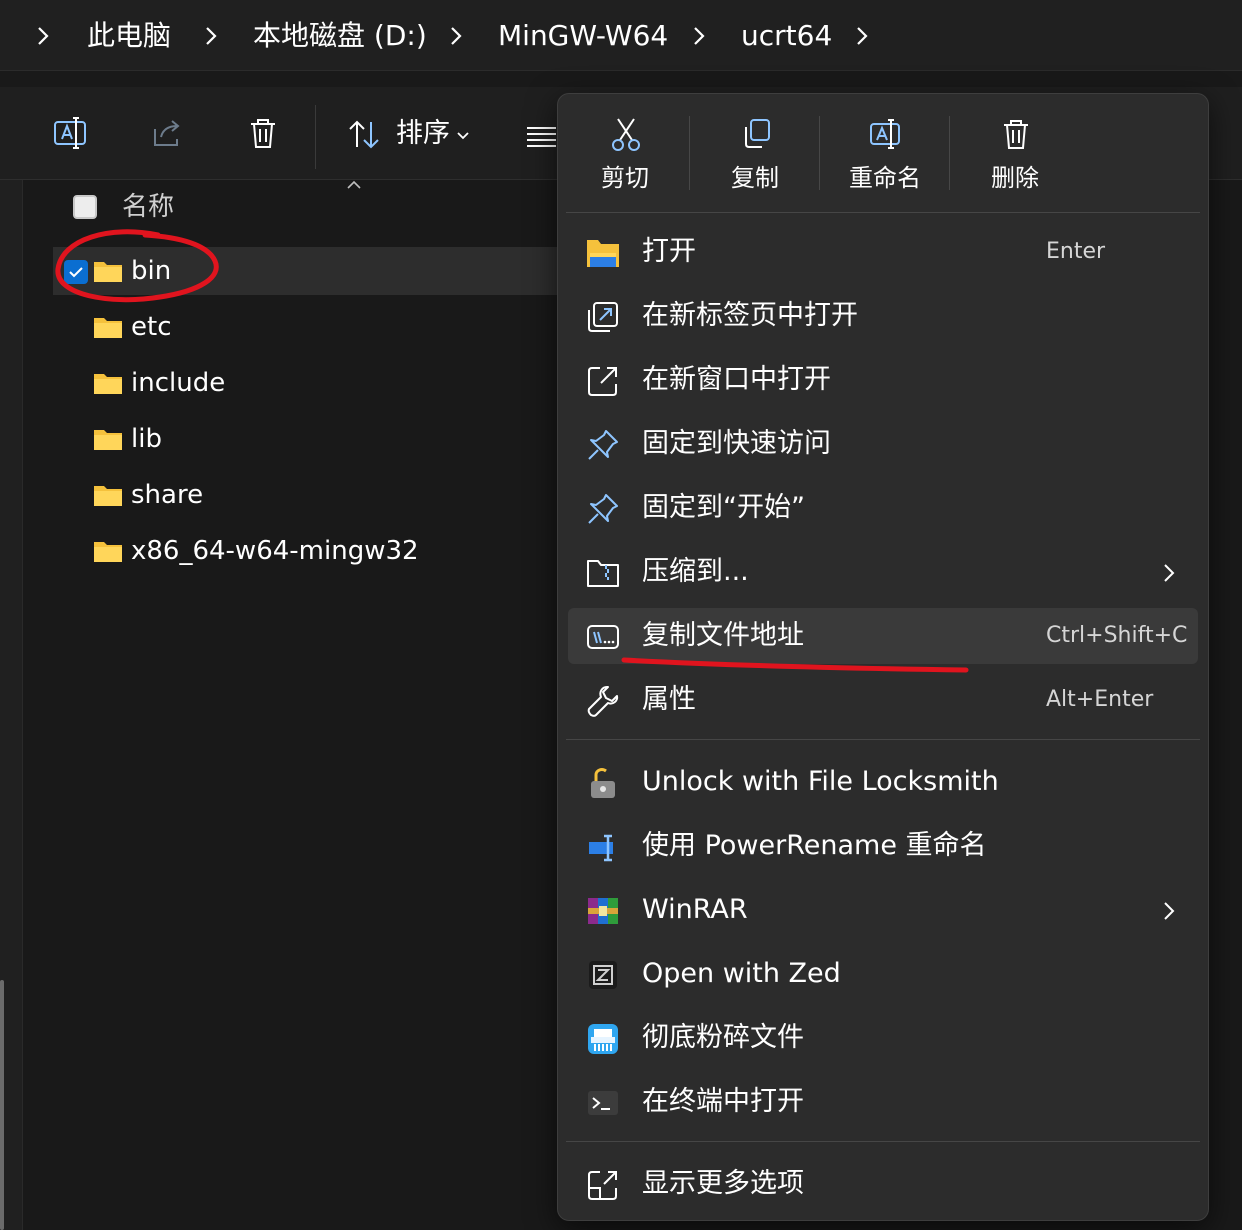 This screenshot has height=1230, width=1242. What do you see at coordinates (313, 271) in the screenshot?
I see `file-row-bin: bin` at bounding box center [313, 271].